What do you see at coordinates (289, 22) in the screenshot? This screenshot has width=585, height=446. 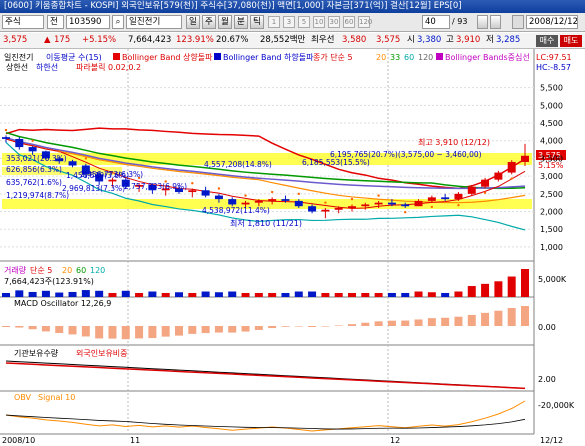 I see `interval-button: 3` at bounding box center [289, 22].